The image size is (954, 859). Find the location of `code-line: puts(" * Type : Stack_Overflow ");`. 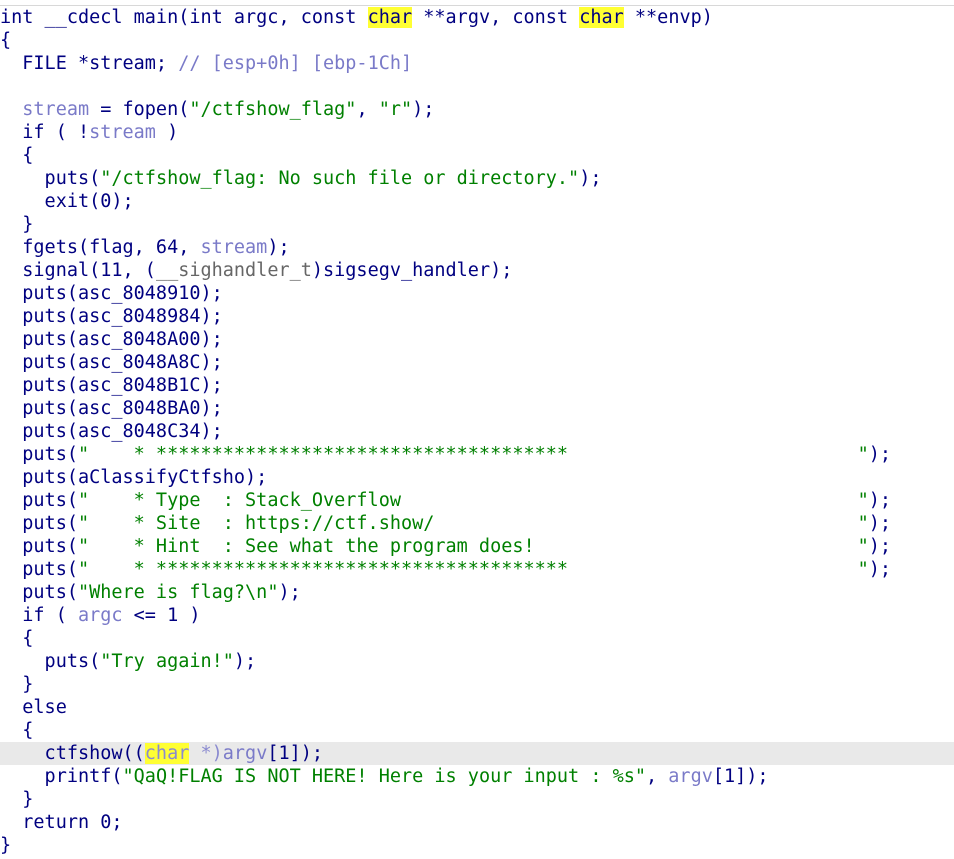

code-line: puts(" * Type : Stack_Overflow "); is located at coordinates (477, 500).